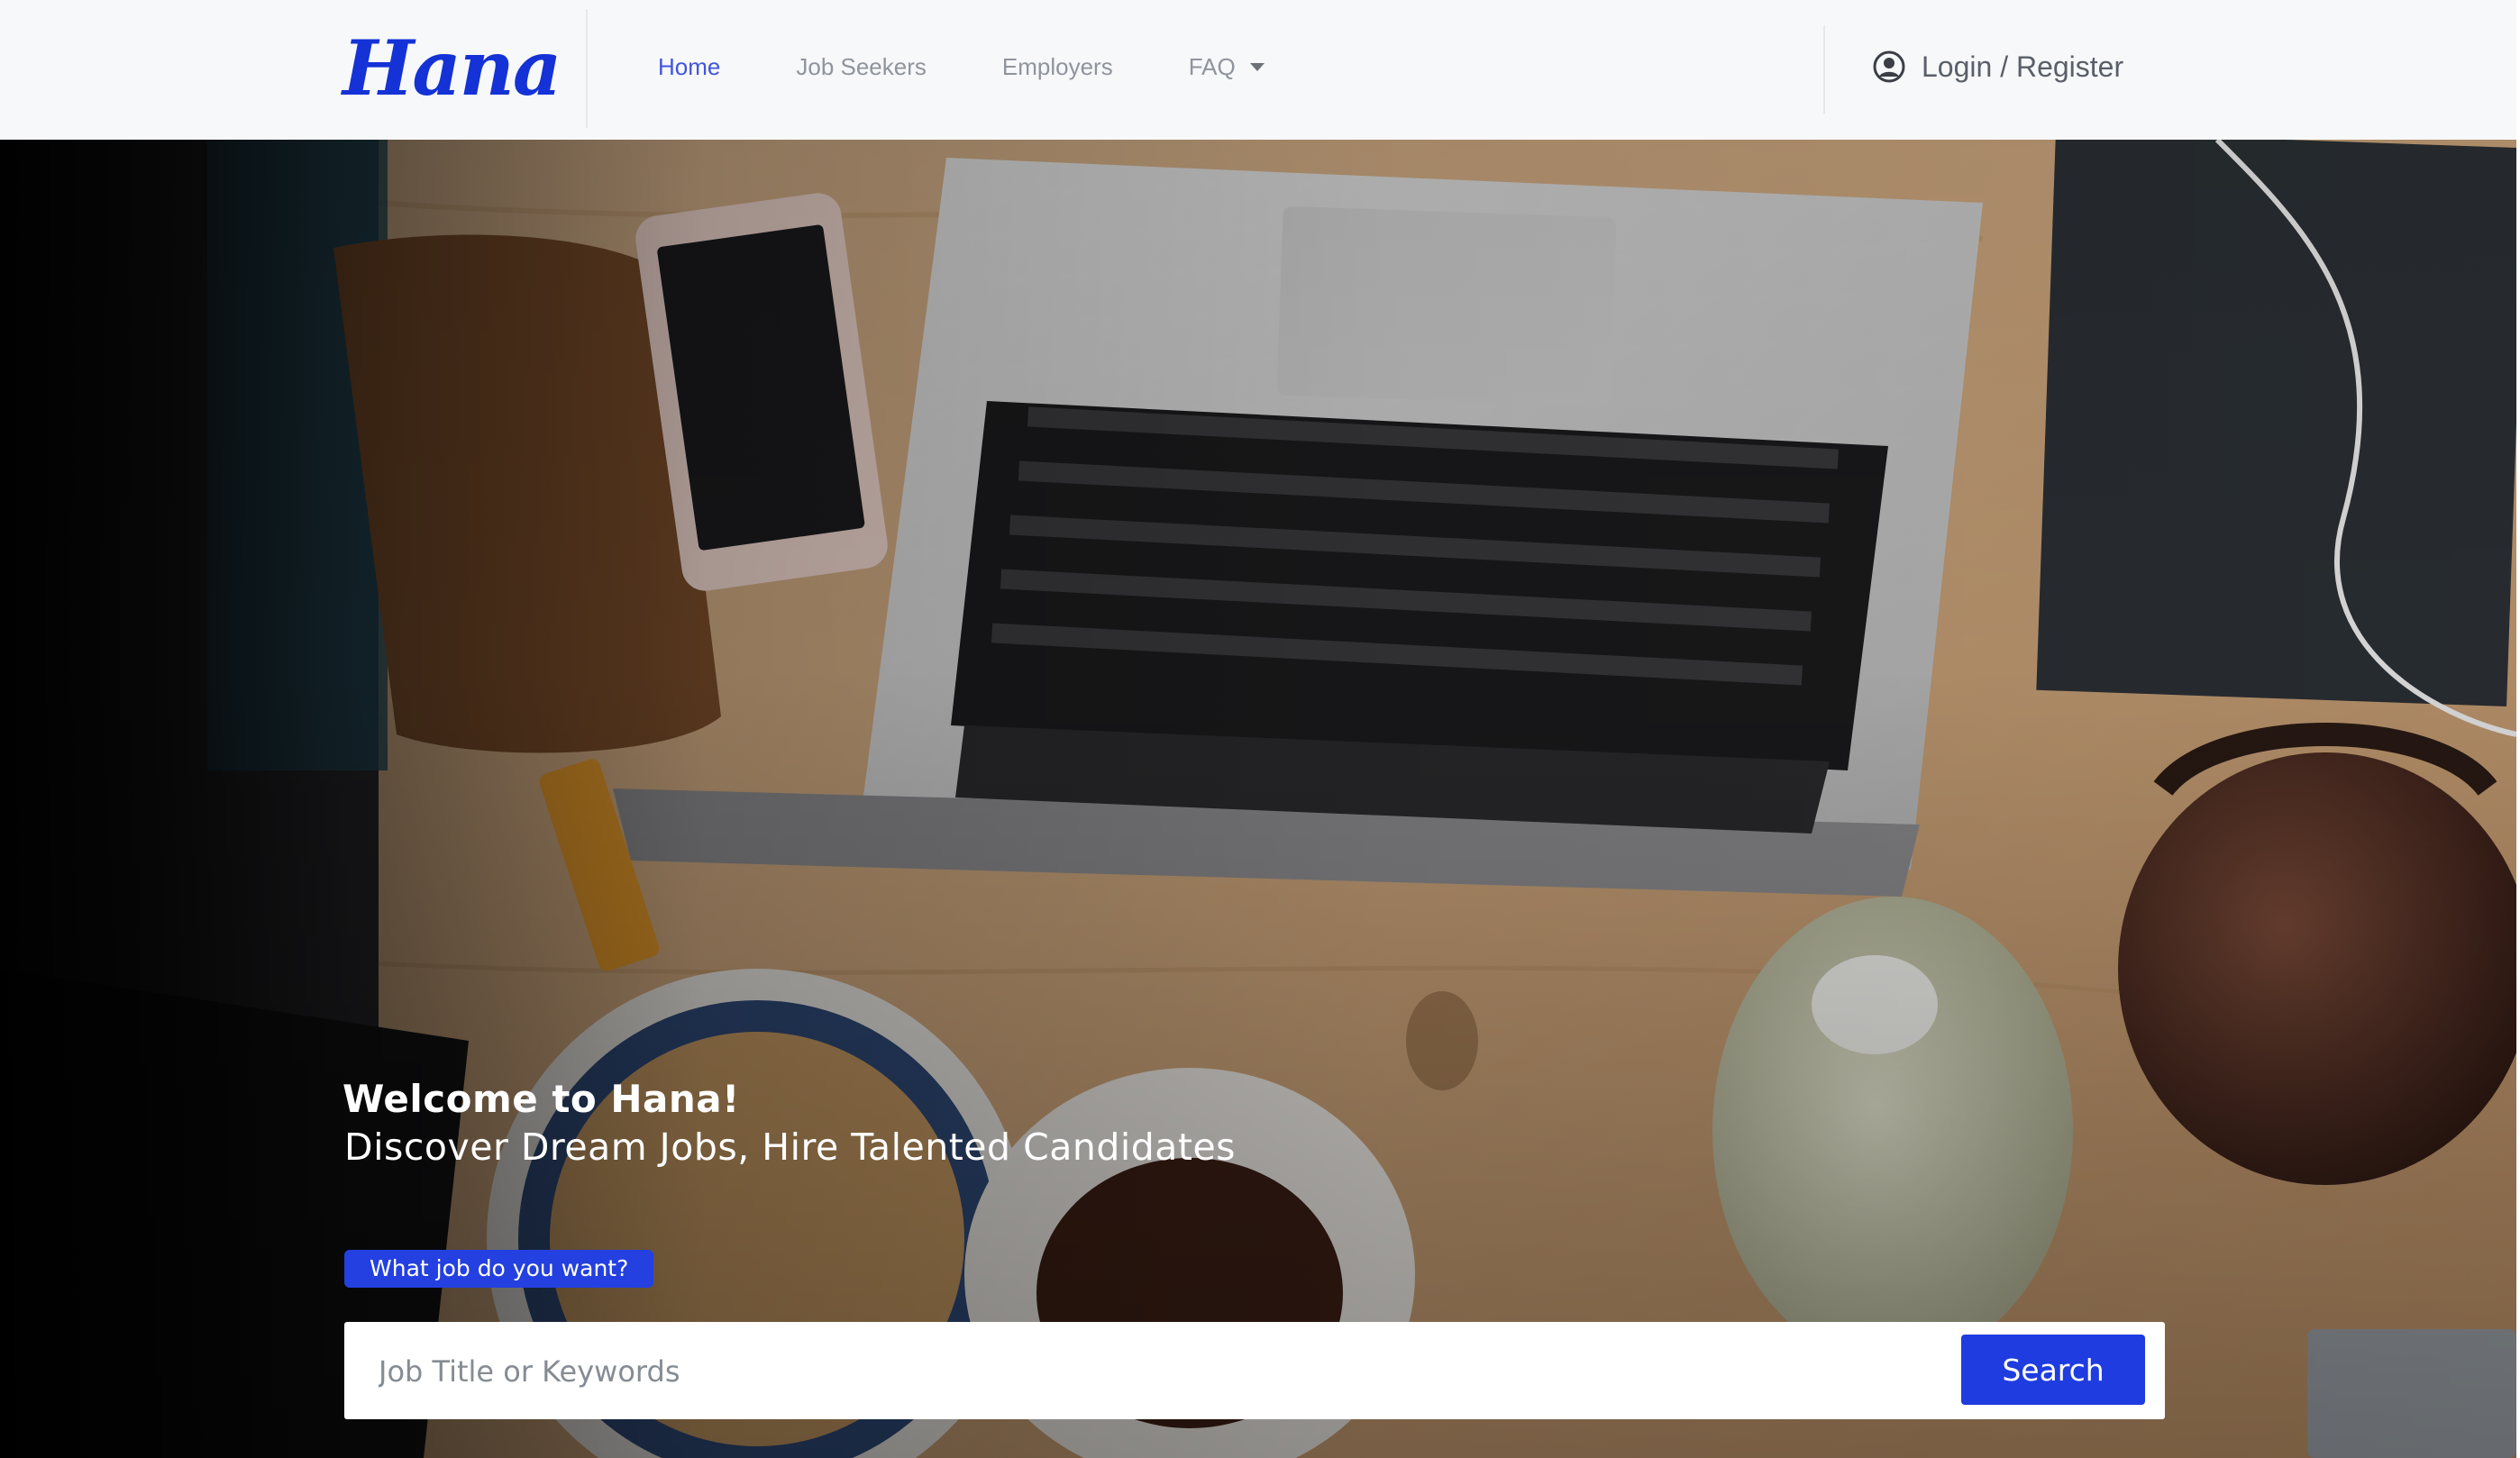 This screenshot has width=2520, height=1458. Describe the element at coordinates (999, 67) in the screenshot. I see `main-nav: Home Job Seekers Employers FAQ` at that location.